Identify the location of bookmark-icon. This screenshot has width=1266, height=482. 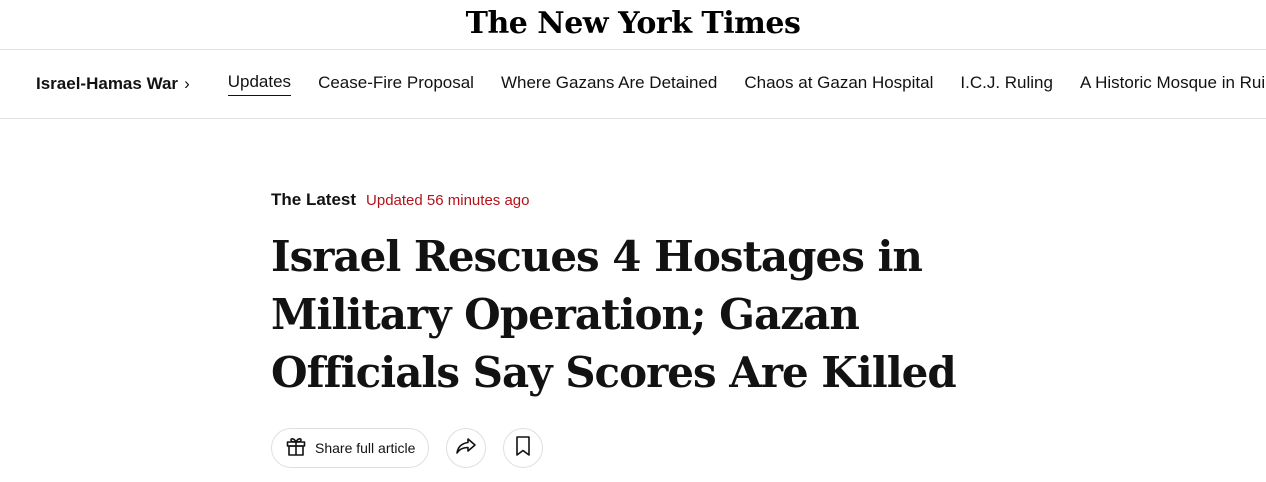
(523, 448).